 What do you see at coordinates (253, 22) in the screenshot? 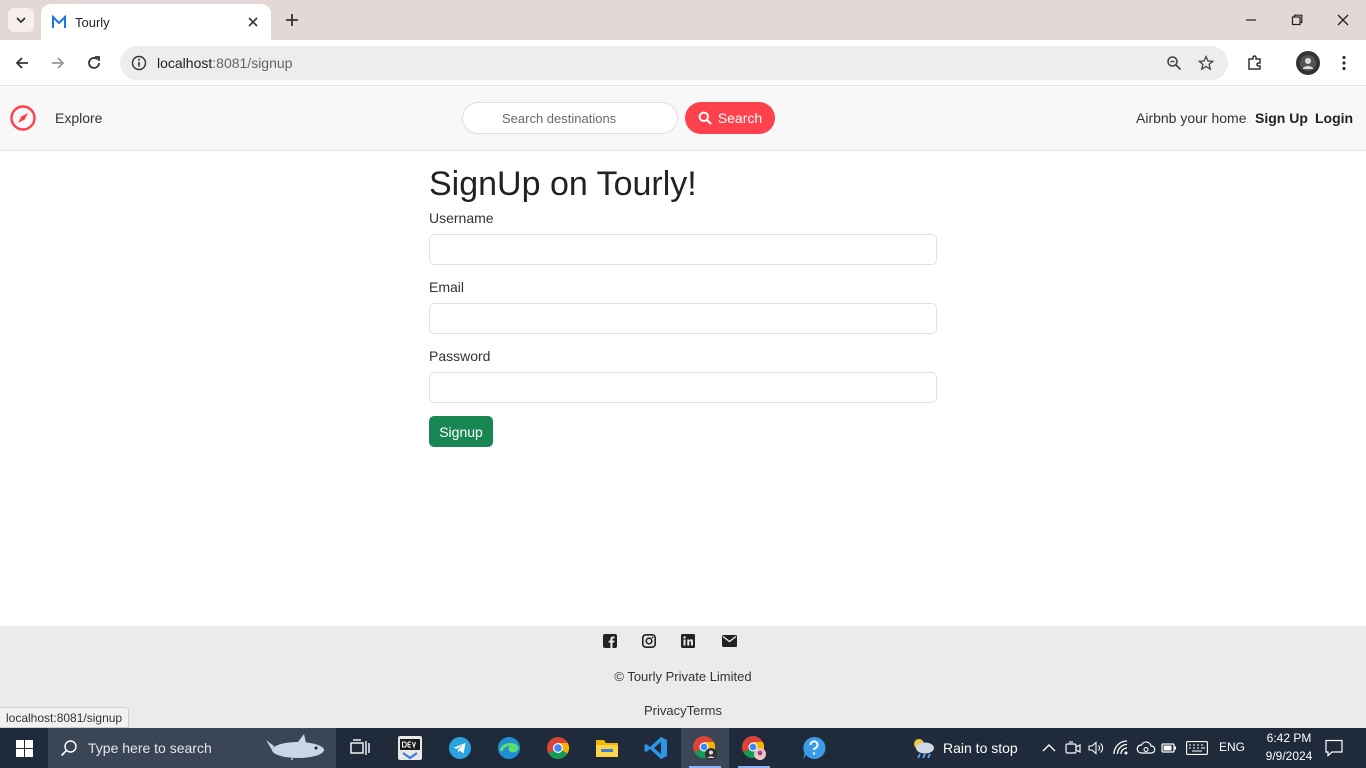
I see `close-tab-icon` at bounding box center [253, 22].